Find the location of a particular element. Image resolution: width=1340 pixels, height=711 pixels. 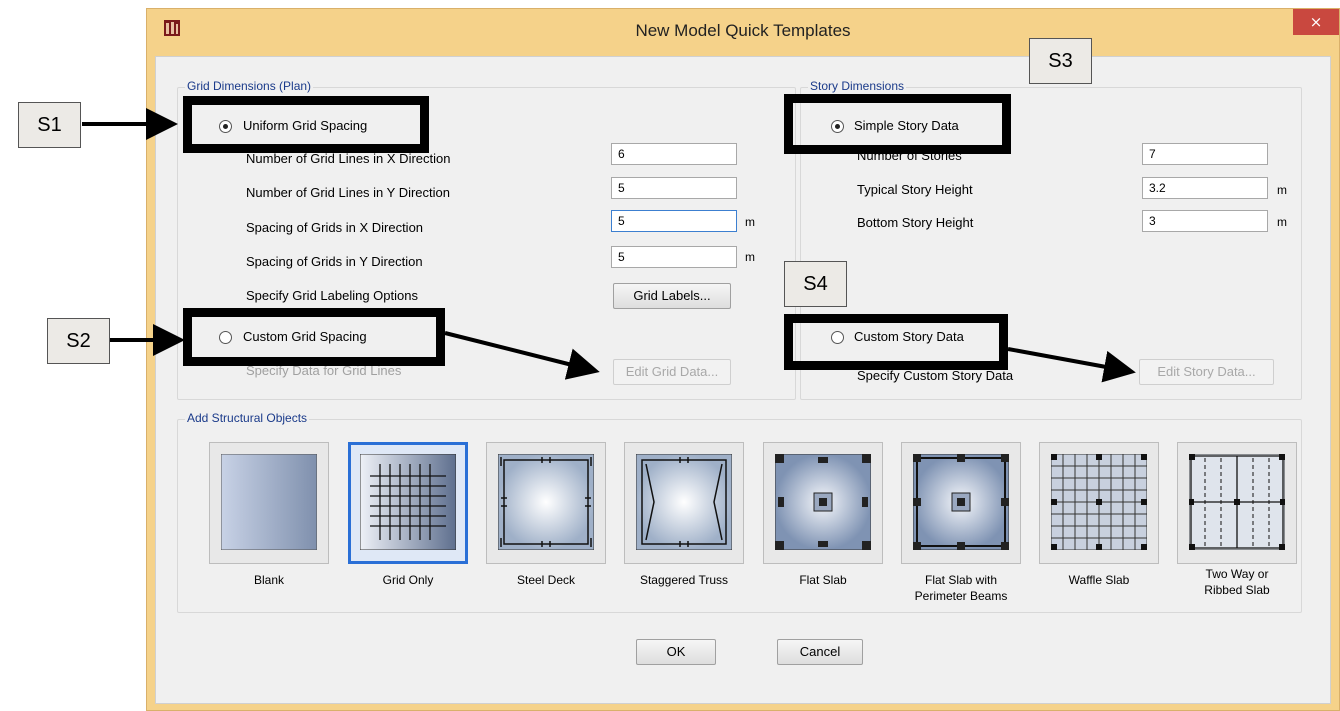

spacing-y-input: 5 is located at coordinates (674, 257).